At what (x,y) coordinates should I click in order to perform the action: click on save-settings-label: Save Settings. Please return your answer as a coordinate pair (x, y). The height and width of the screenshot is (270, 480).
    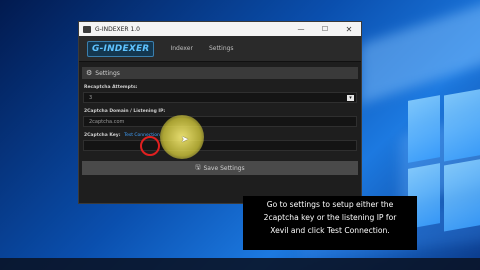
    Looking at the image, I should click on (224, 168).